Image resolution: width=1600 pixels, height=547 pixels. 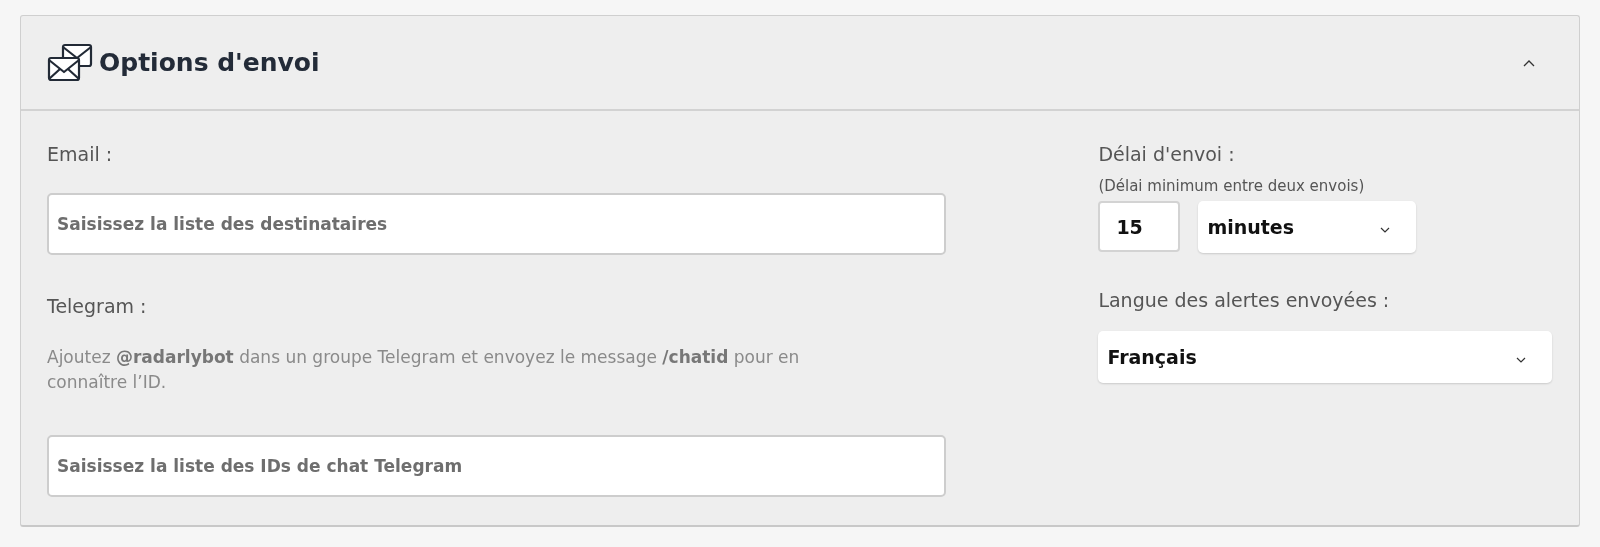 What do you see at coordinates (80, 155) in the screenshot?
I see `field-label: Email :` at bounding box center [80, 155].